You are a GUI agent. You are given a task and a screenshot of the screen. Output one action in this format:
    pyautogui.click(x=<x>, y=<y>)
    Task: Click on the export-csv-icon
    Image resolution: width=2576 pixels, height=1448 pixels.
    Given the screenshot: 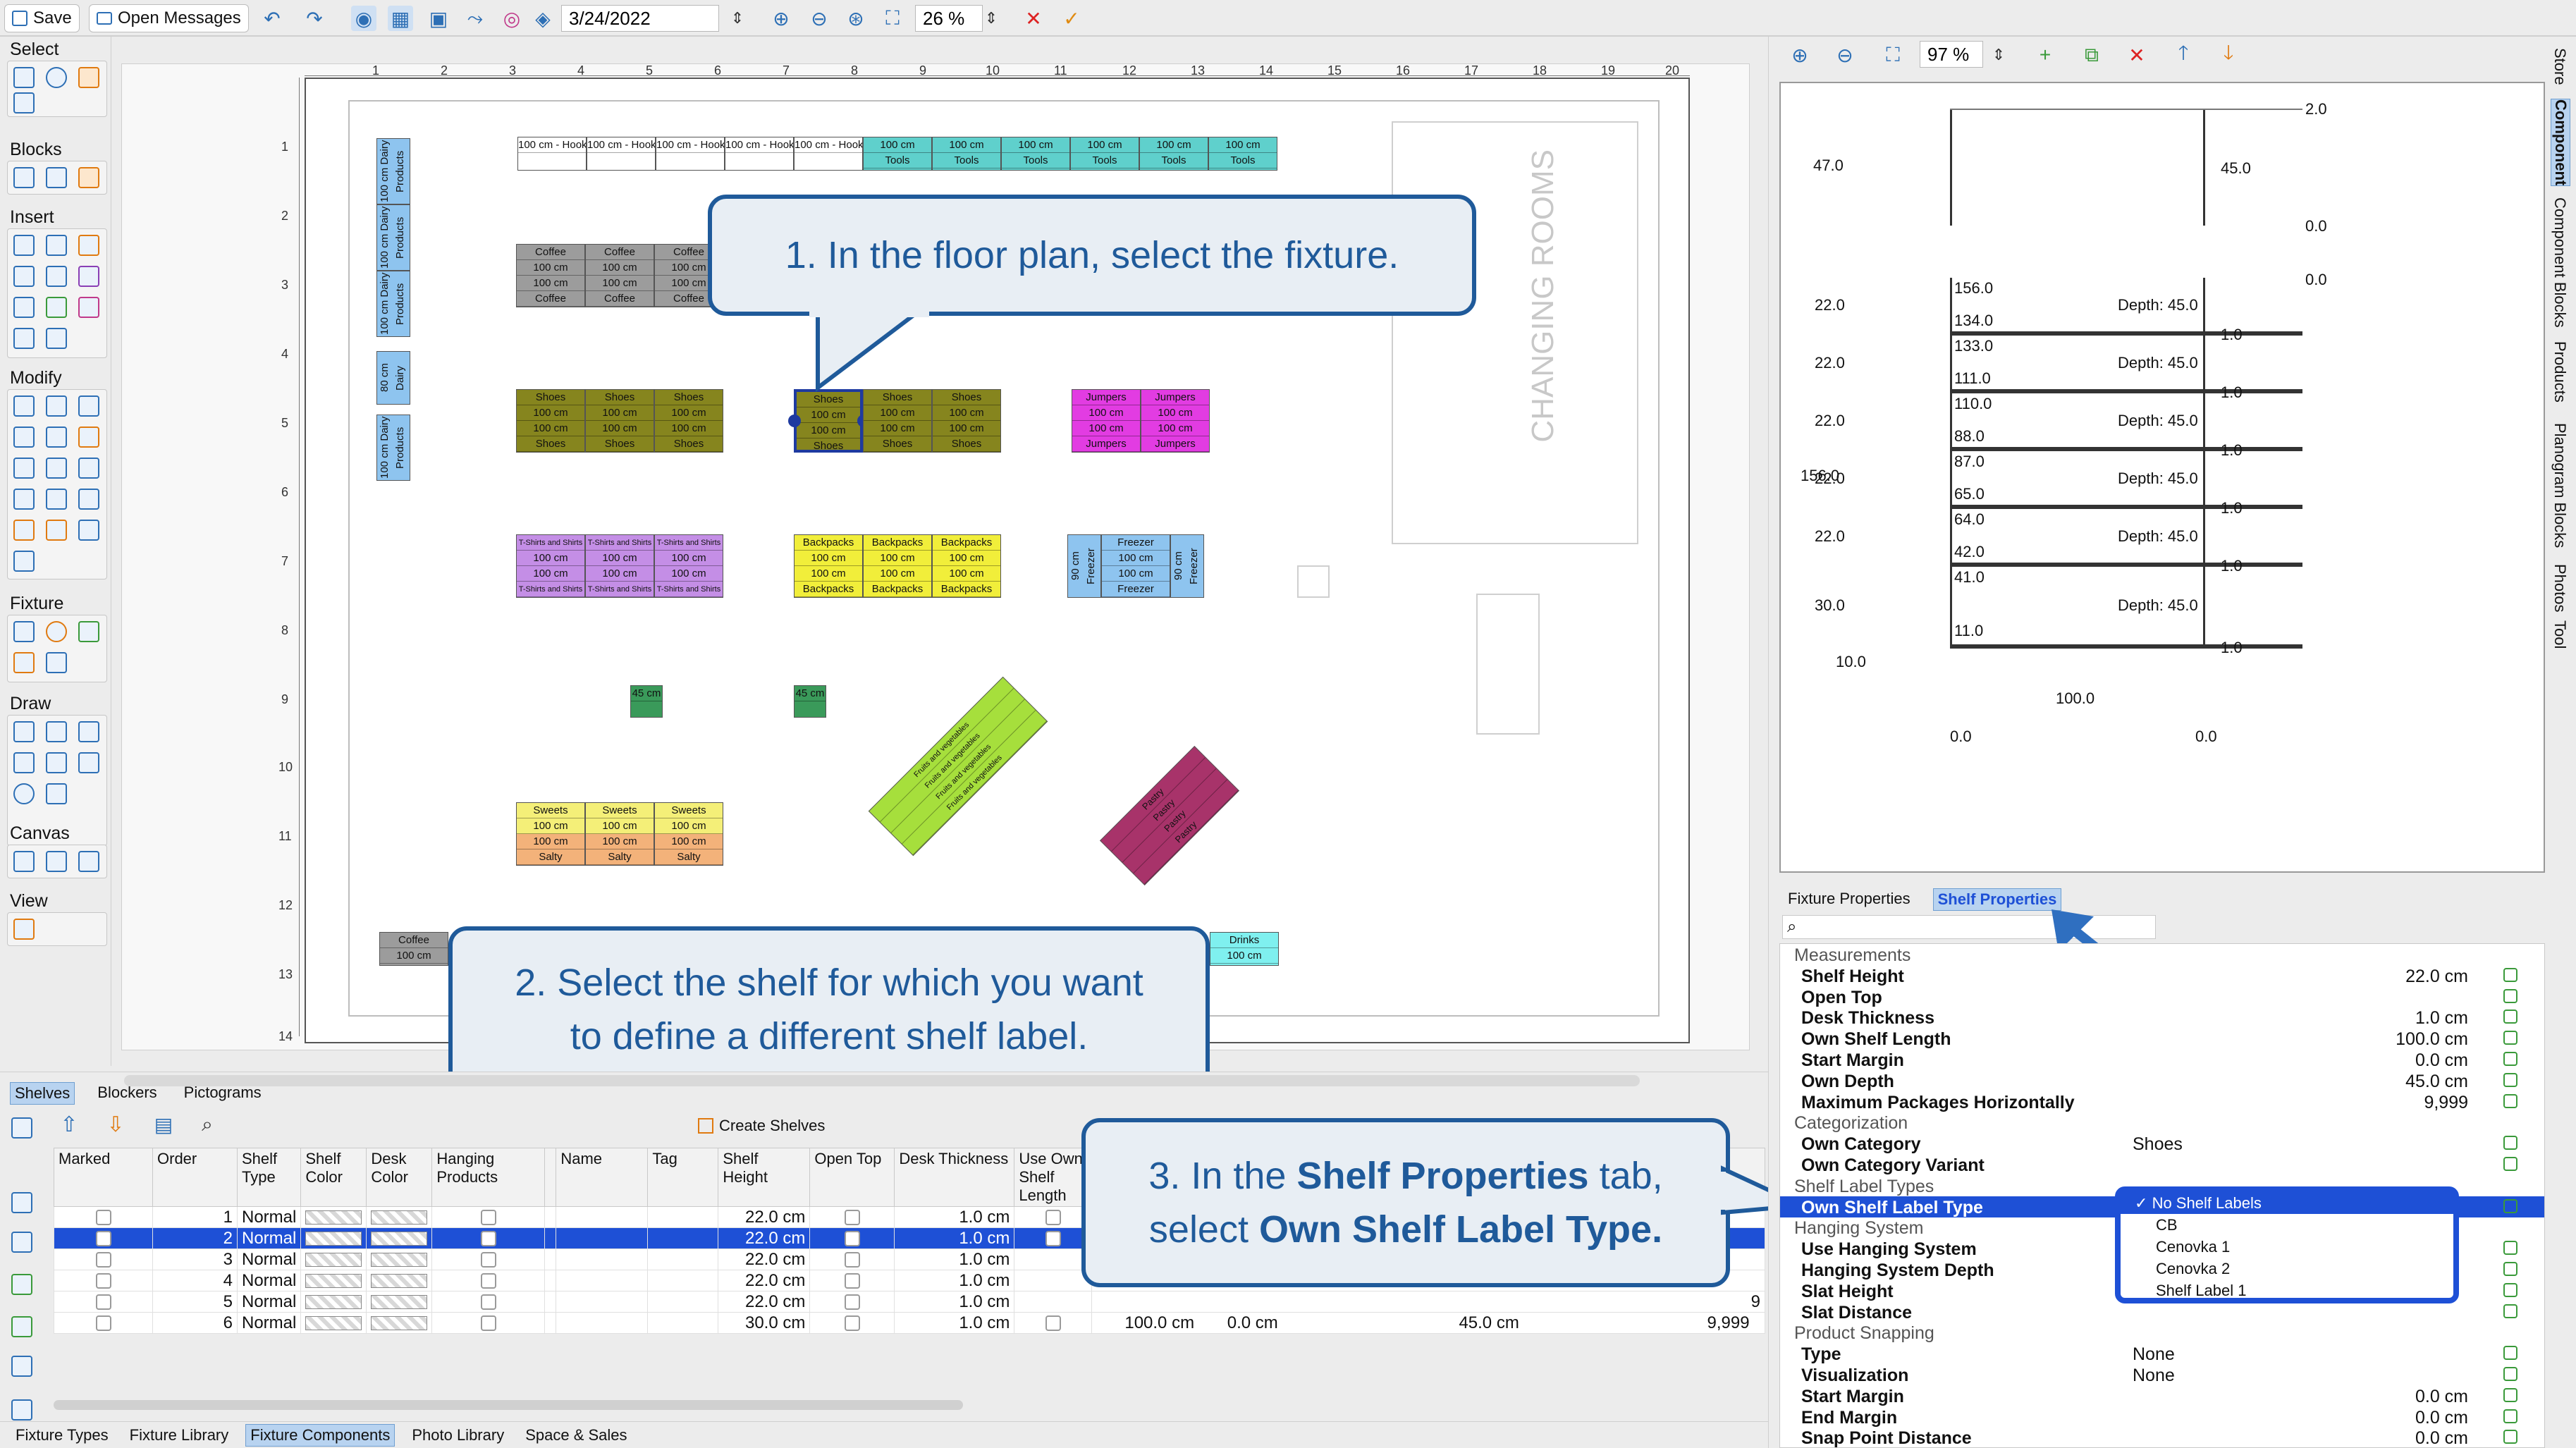 What is the action you would take?
    pyautogui.click(x=21, y=1366)
    